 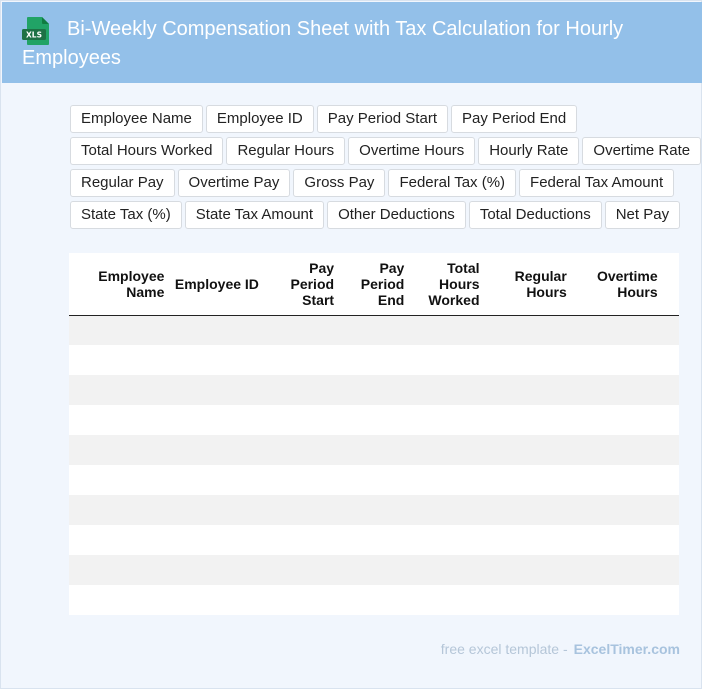 I want to click on field-chip: Gross Pay, so click(x=339, y=183).